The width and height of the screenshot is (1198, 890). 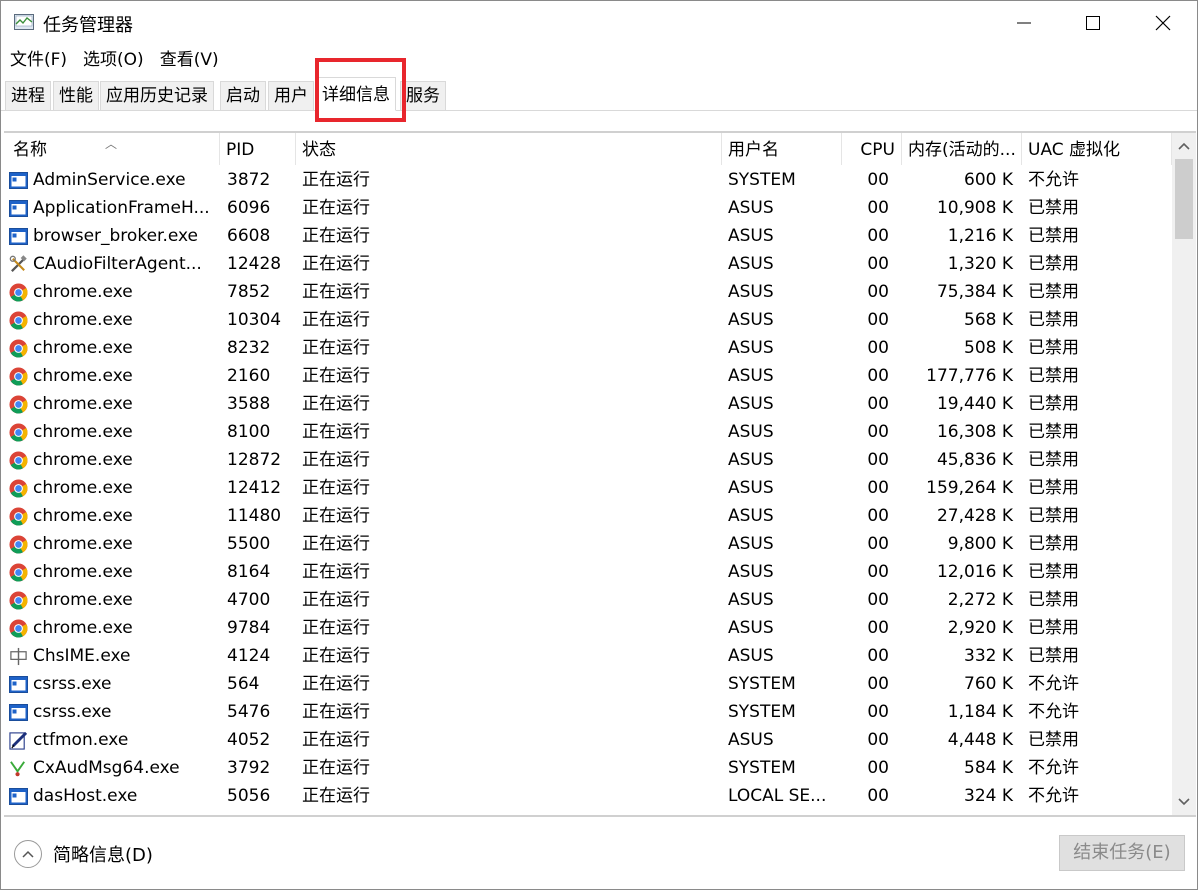 What do you see at coordinates (588, 180) in the screenshot?
I see `table-row: AdminService.exe 3872 正在运行 SYSTEM 00 600 K 不允许` at bounding box center [588, 180].